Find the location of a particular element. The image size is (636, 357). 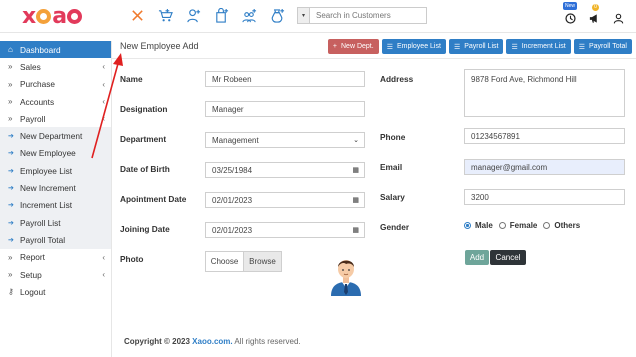

new-dept-button: + New Dept. is located at coordinates (353, 46).